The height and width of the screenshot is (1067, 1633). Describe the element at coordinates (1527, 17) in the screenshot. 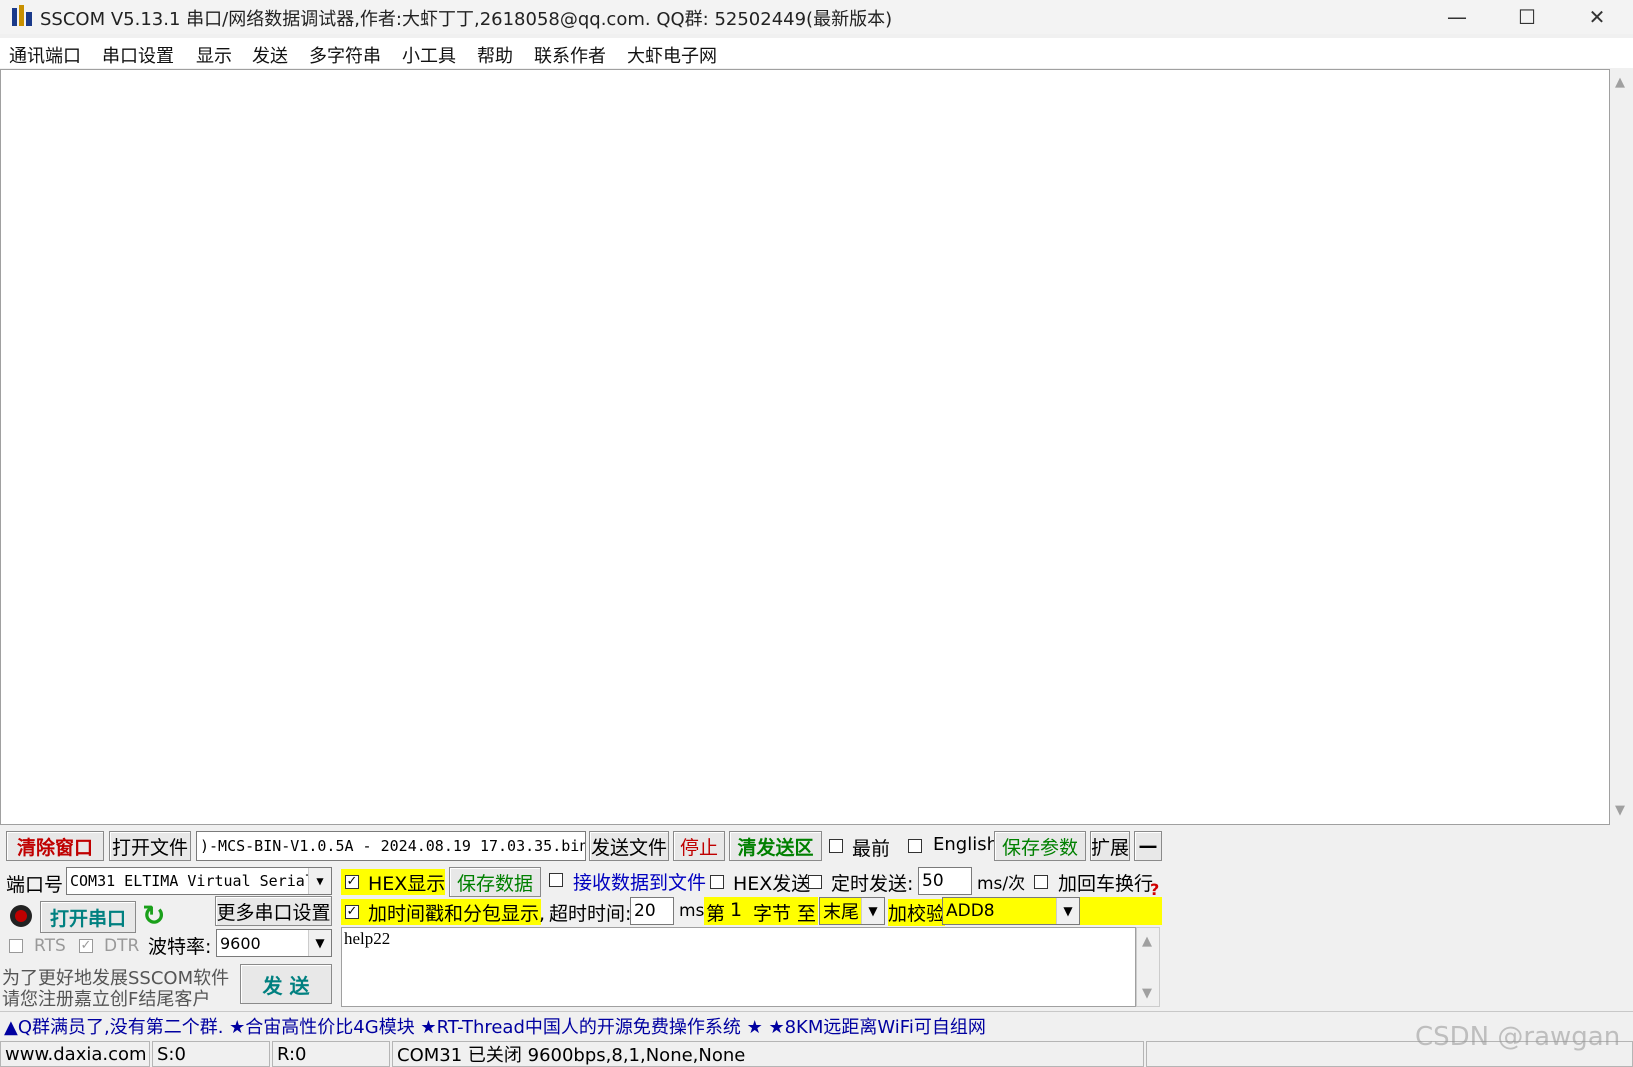

I see `maximize-icon: ☐` at that location.